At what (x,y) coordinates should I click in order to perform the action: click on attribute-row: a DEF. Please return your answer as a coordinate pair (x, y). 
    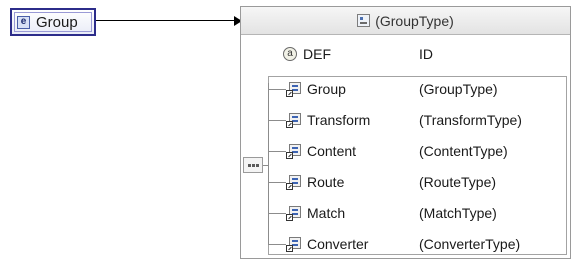
    Looking at the image, I should click on (307, 54).